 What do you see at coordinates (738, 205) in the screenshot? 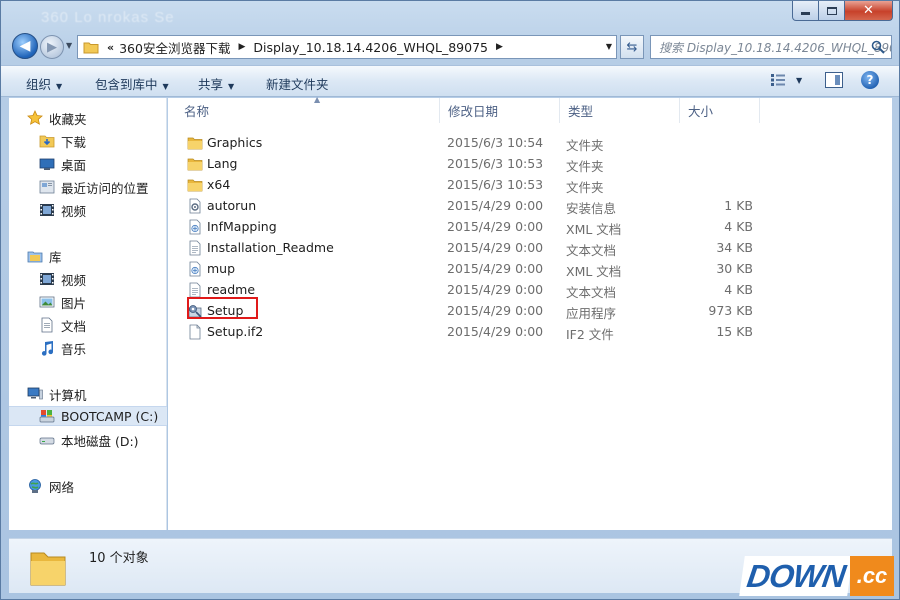
I see `file-size: 1 KB` at bounding box center [738, 205].